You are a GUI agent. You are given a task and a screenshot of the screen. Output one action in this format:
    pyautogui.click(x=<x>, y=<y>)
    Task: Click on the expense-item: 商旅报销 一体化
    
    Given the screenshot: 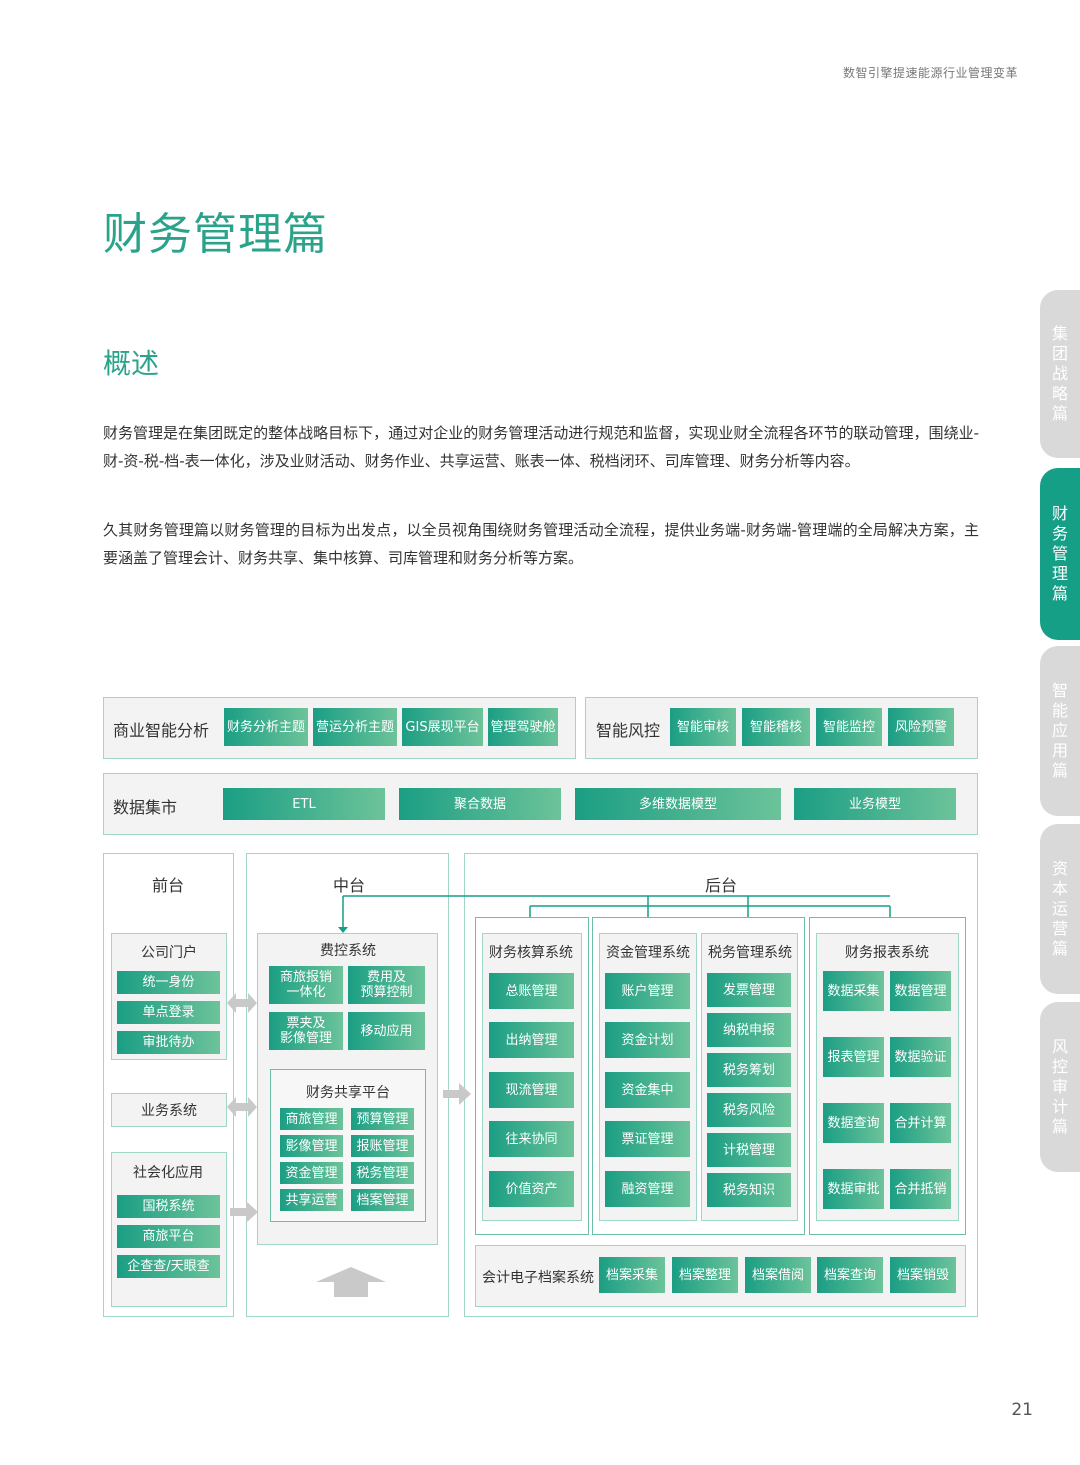 What is the action you would take?
    pyautogui.click(x=306, y=985)
    